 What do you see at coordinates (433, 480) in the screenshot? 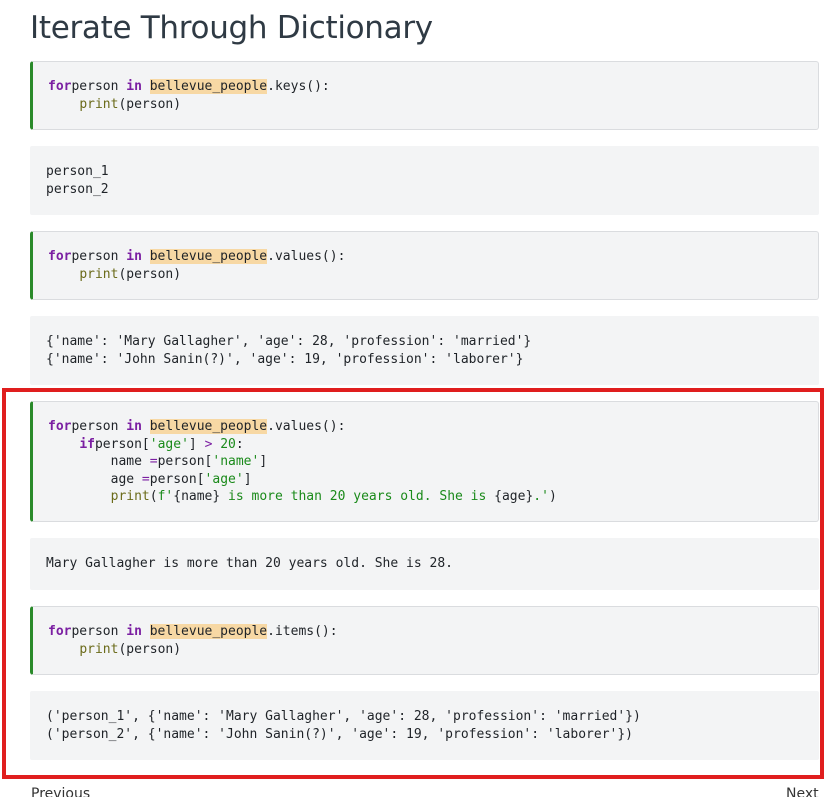
I see `code-line: age =person['age']` at bounding box center [433, 480].